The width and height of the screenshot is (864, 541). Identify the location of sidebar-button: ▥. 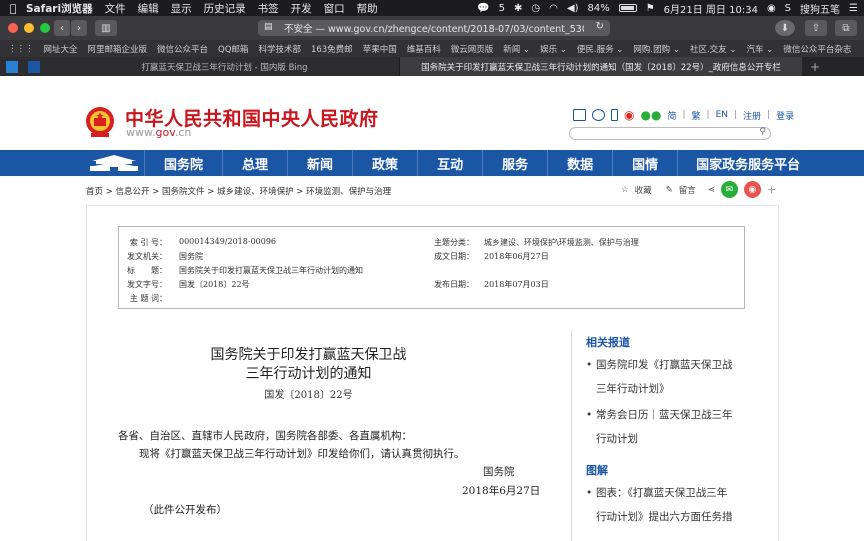
(106, 28).